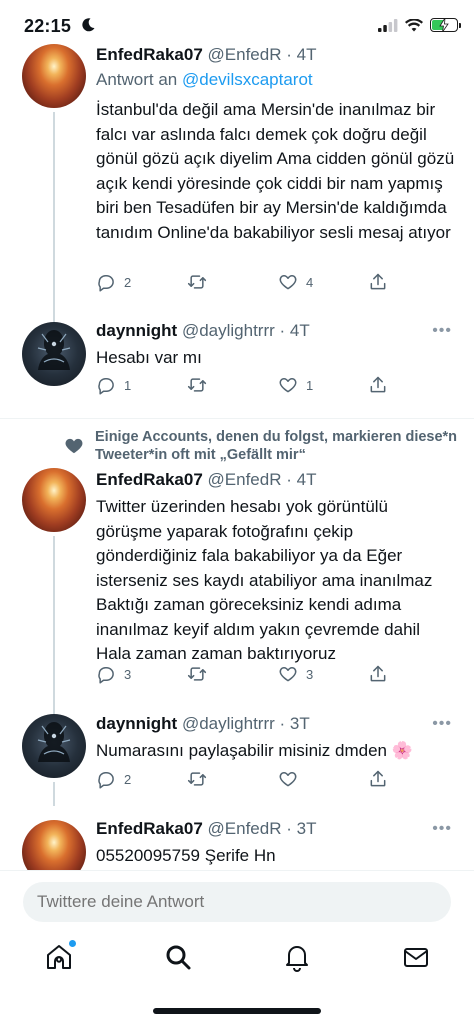 The height and width of the screenshot is (1024, 474). What do you see at coordinates (237, 19) in the screenshot?
I see `status-bar: 22:15` at bounding box center [237, 19].